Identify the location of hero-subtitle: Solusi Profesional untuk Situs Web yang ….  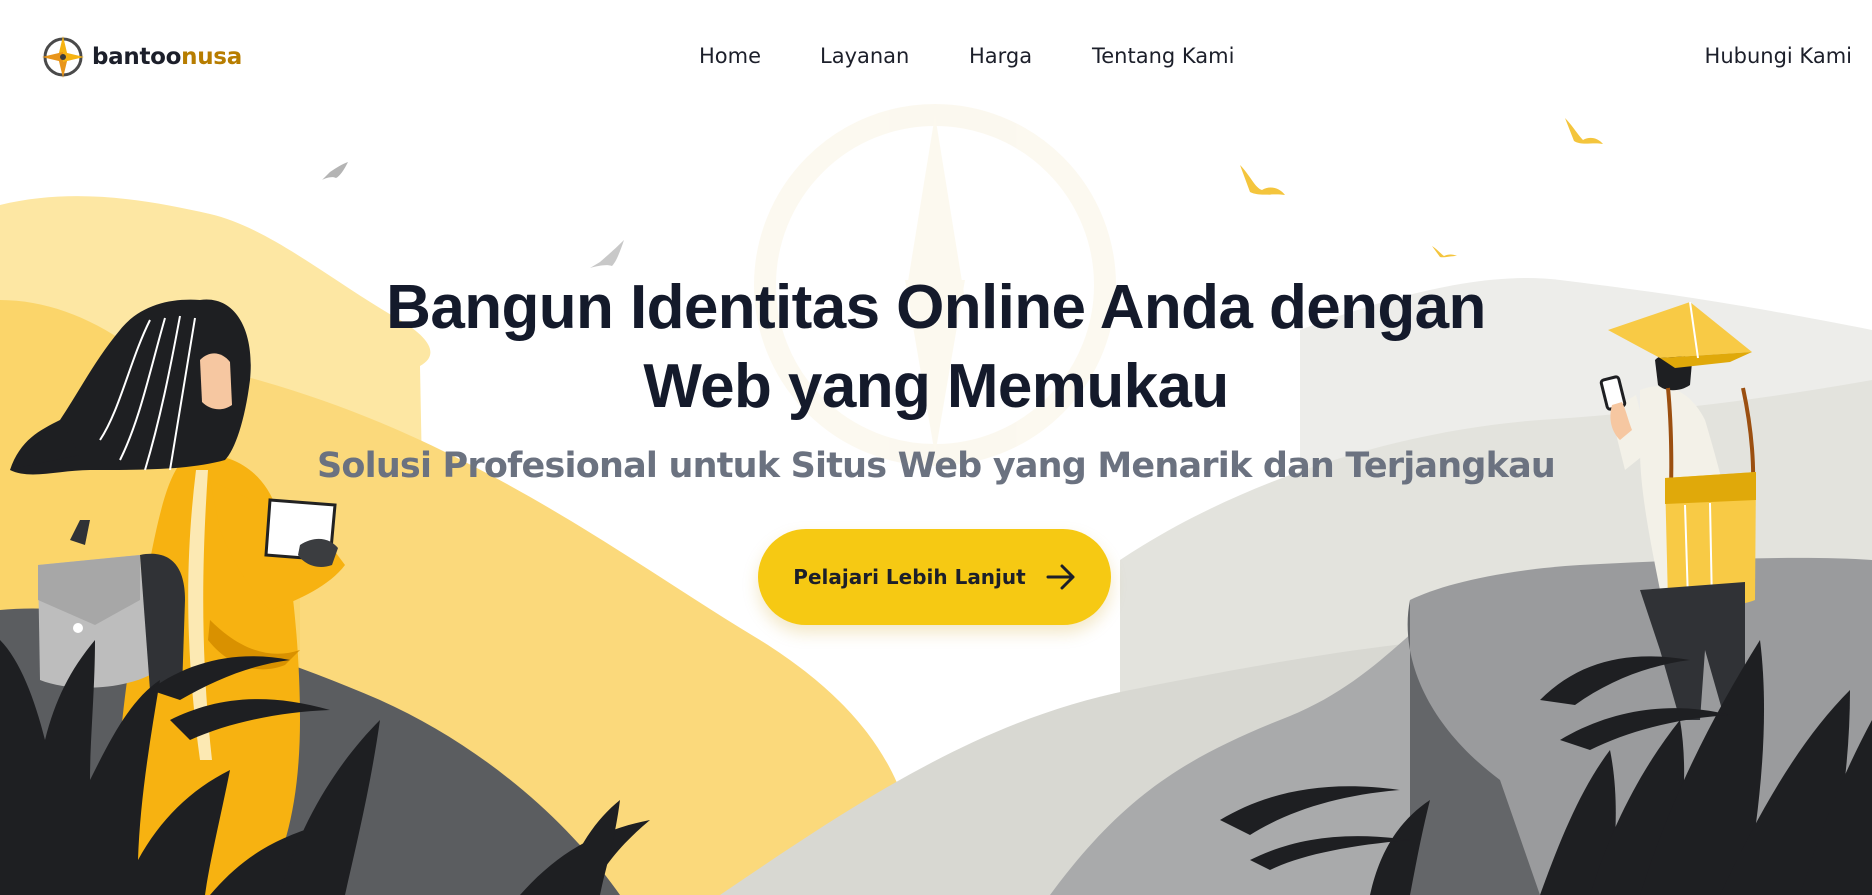
(936, 466).